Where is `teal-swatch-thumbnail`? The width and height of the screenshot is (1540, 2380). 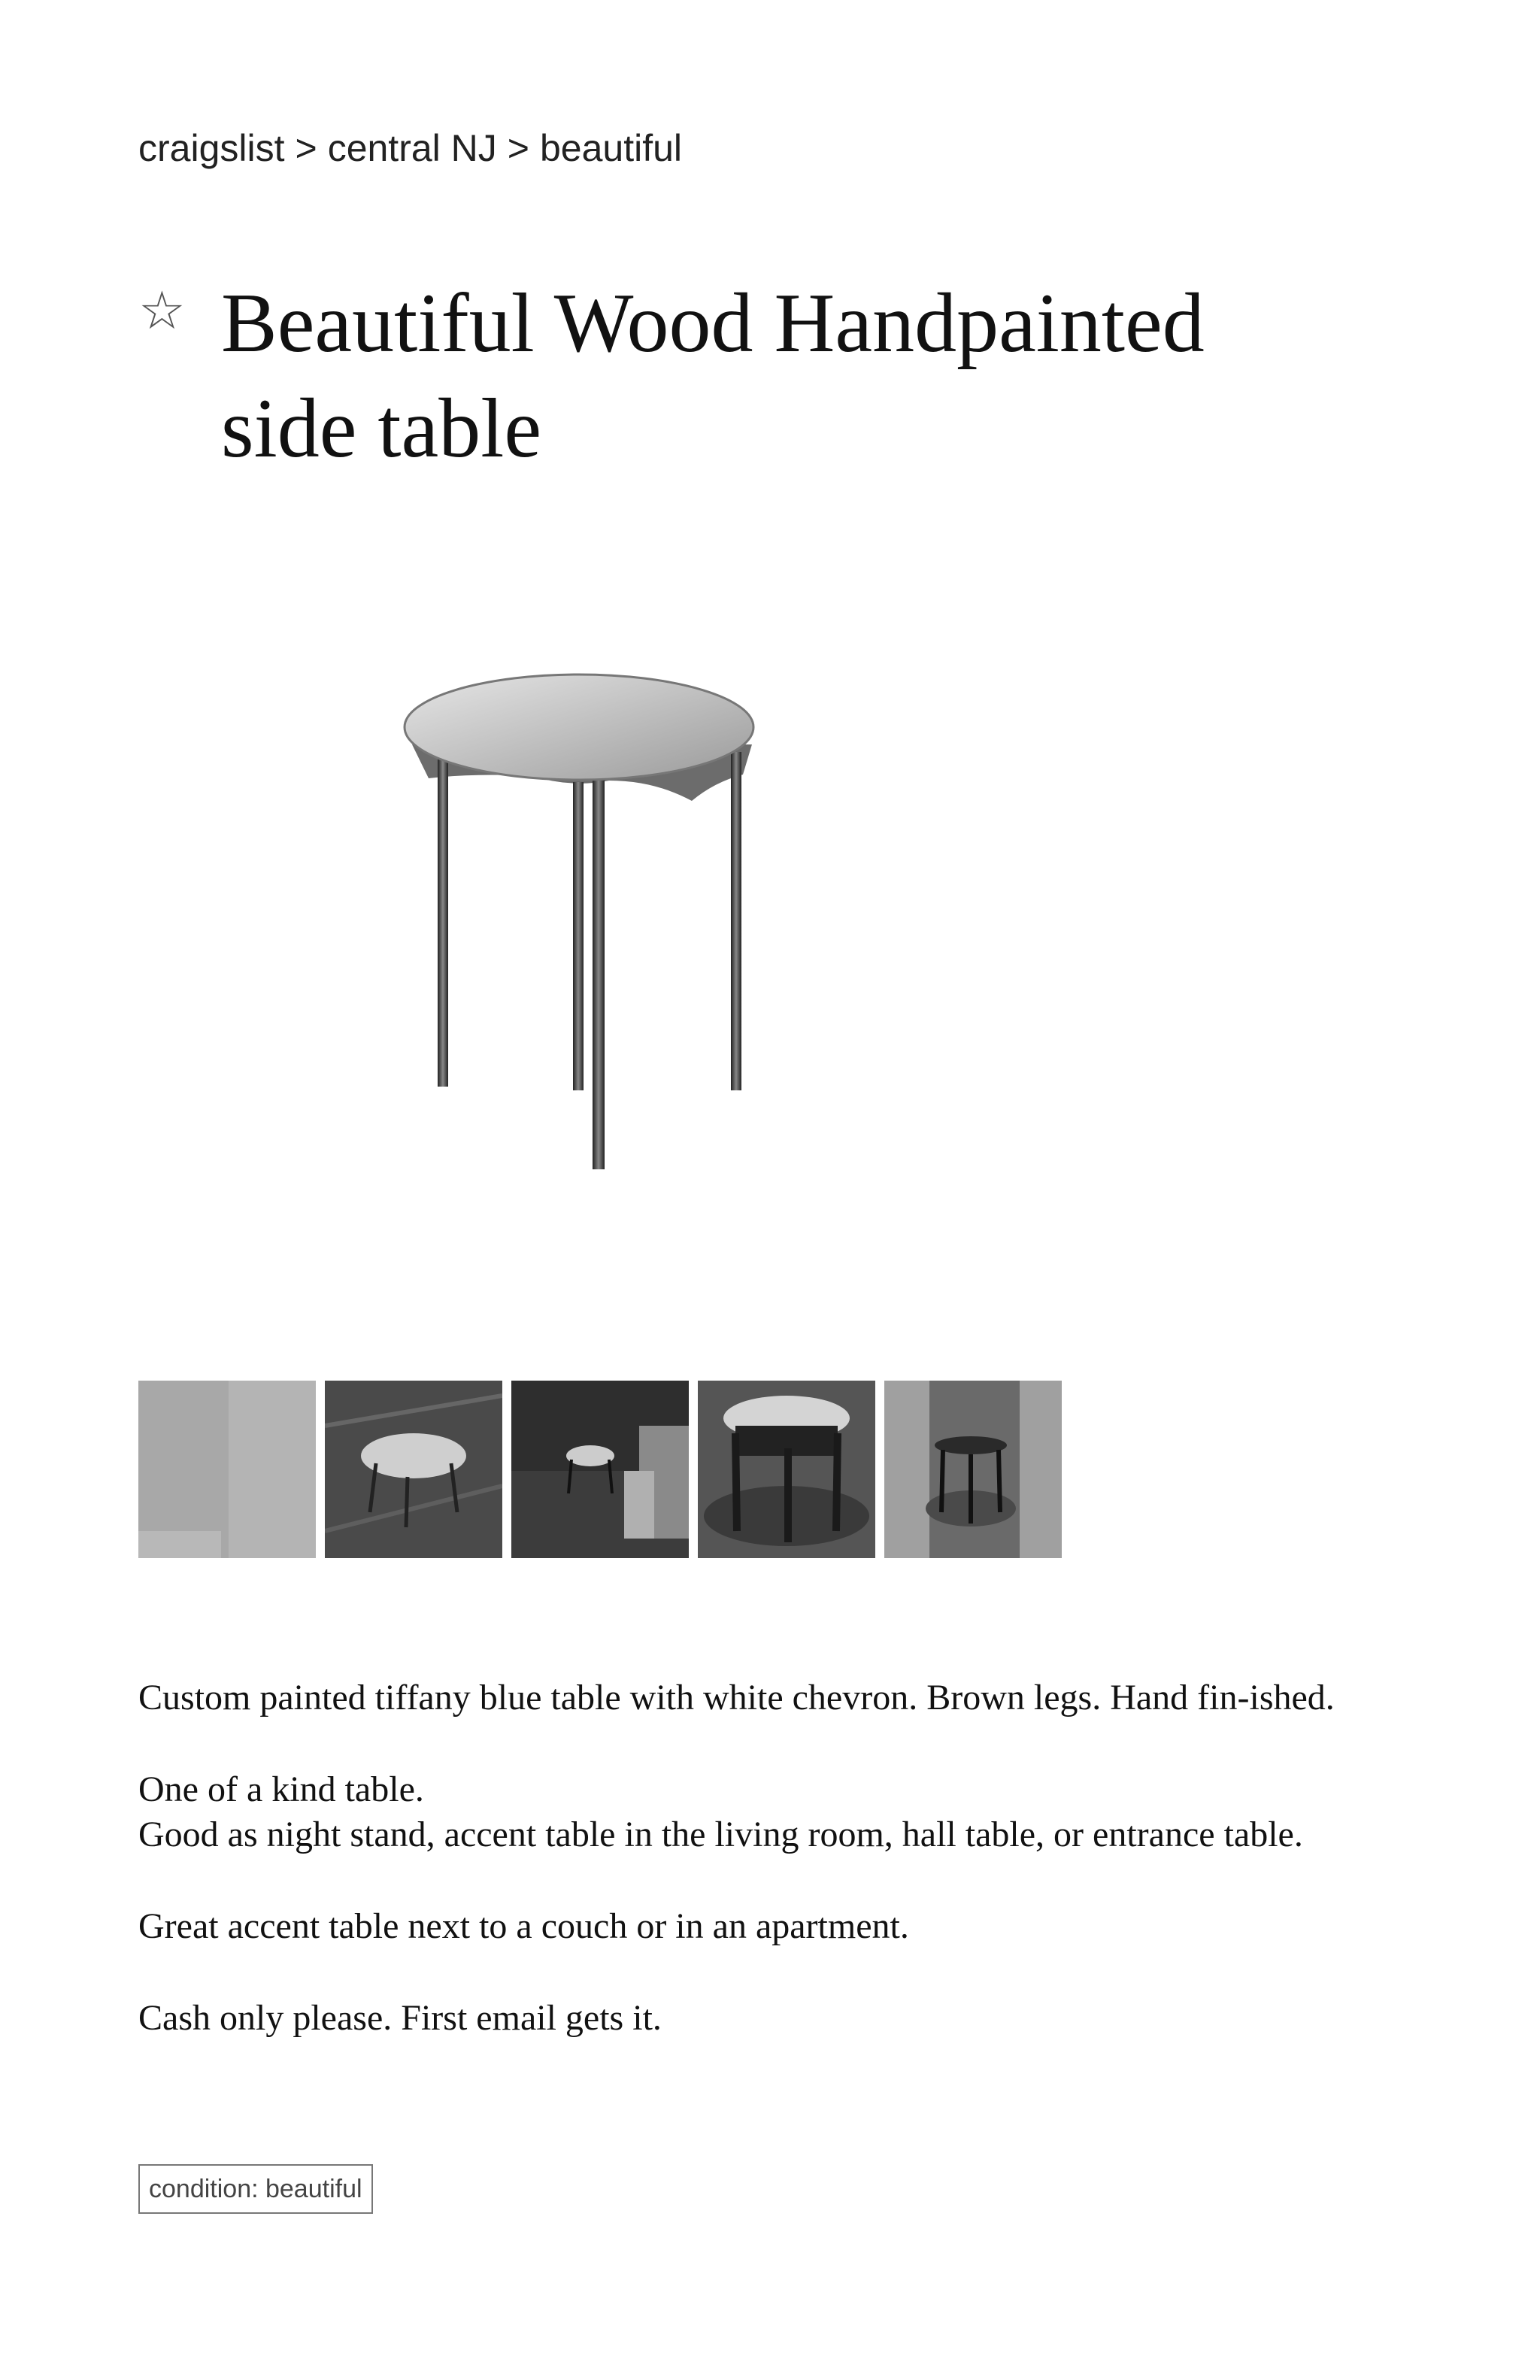
teal-swatch-thumbnail is located at coordinates (227, 1469).